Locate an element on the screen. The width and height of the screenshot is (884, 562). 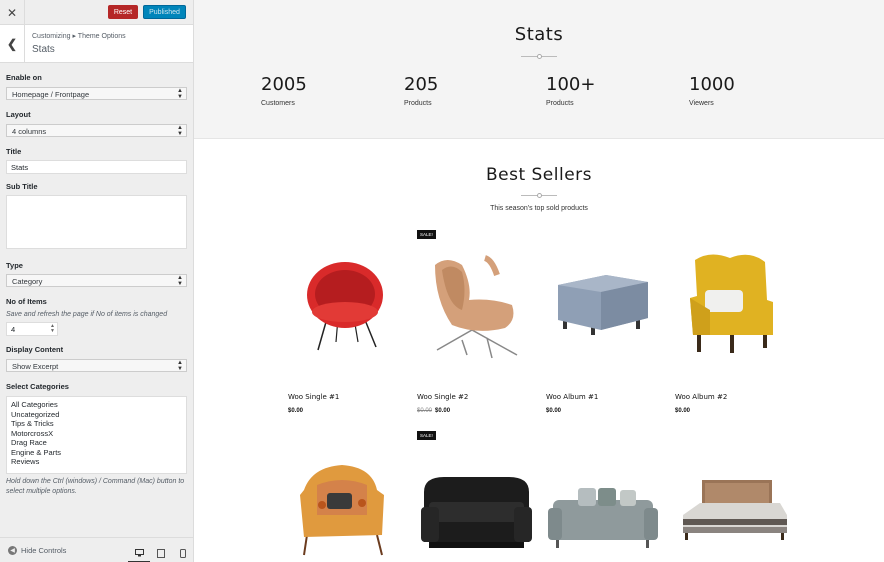
stat-label: Customers is located at coordinates (278, 103).